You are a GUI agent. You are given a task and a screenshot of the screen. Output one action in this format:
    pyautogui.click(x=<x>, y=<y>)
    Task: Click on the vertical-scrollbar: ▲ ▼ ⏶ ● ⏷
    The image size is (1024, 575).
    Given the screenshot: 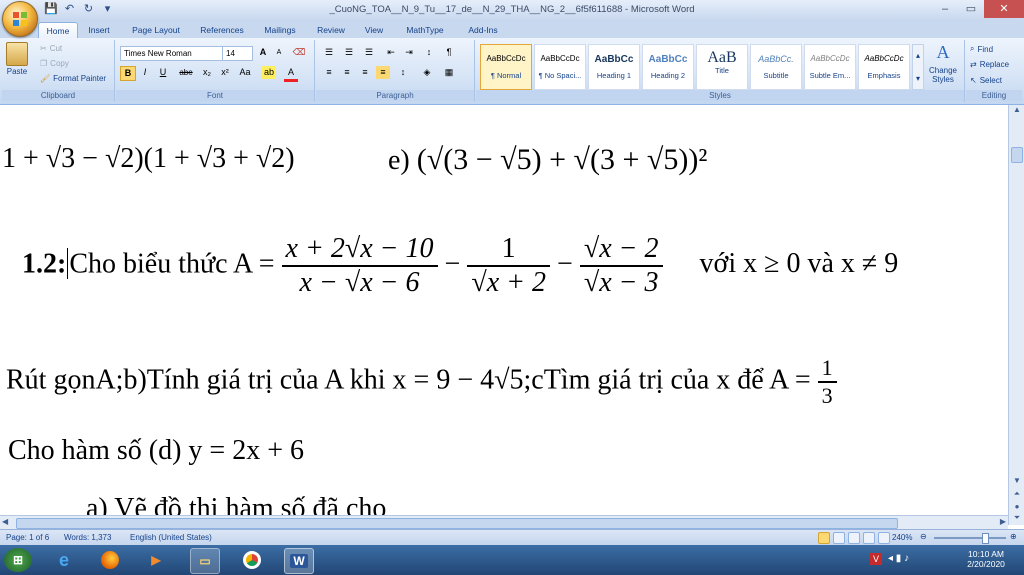 What is the action you would take?
    pyautogui.click(x=1016, y=315)
    